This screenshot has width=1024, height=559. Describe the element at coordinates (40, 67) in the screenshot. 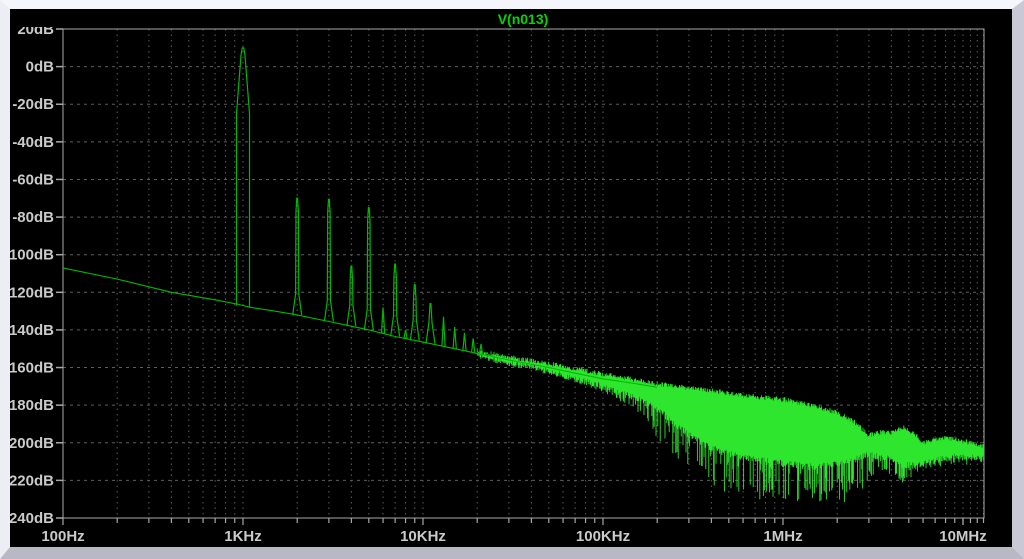

I see `y-tick-label: 0dB` at that location.